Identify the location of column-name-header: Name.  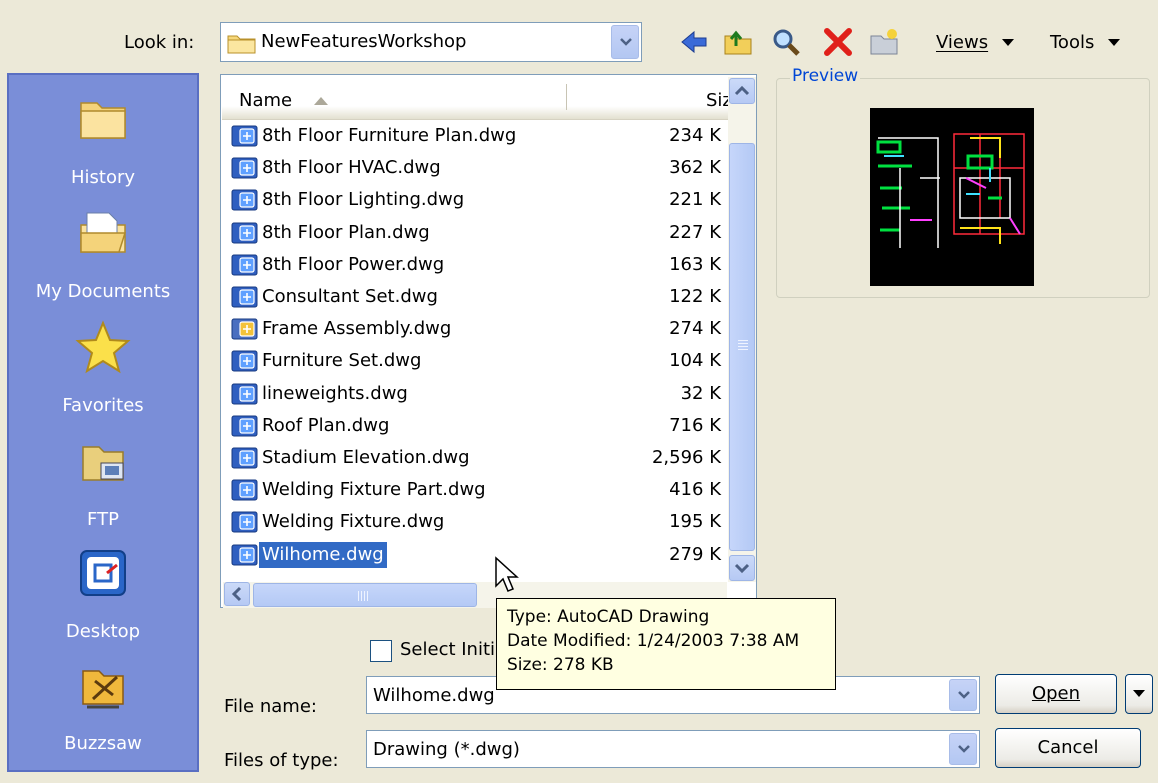
(265, 100).